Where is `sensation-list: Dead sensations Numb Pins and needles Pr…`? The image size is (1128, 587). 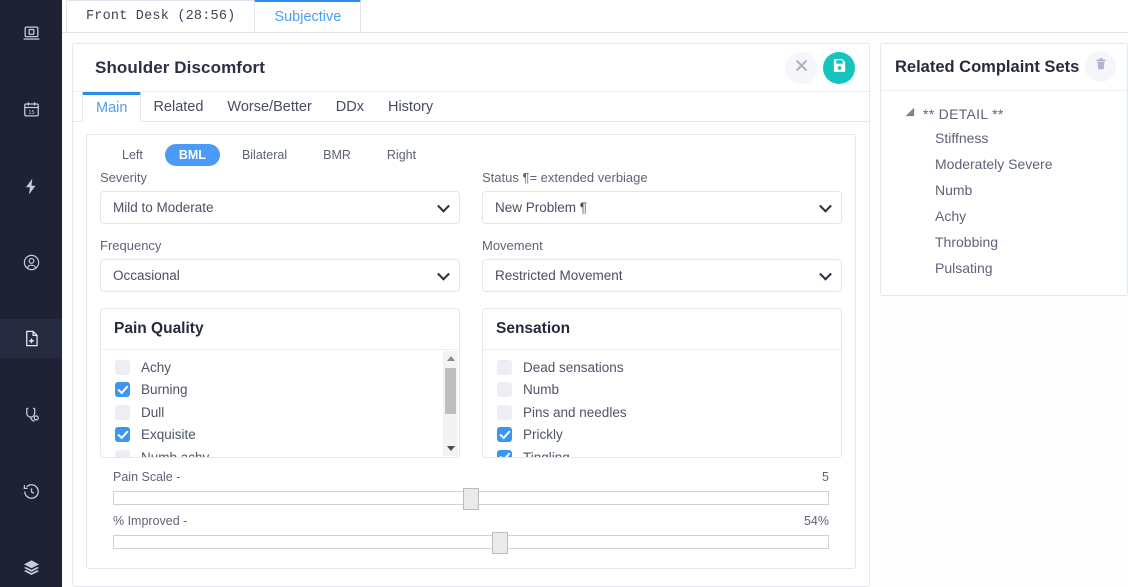 sensation-list: Dead sensations Numb Pins and needles Pr… is located at coordinates (662, 403).